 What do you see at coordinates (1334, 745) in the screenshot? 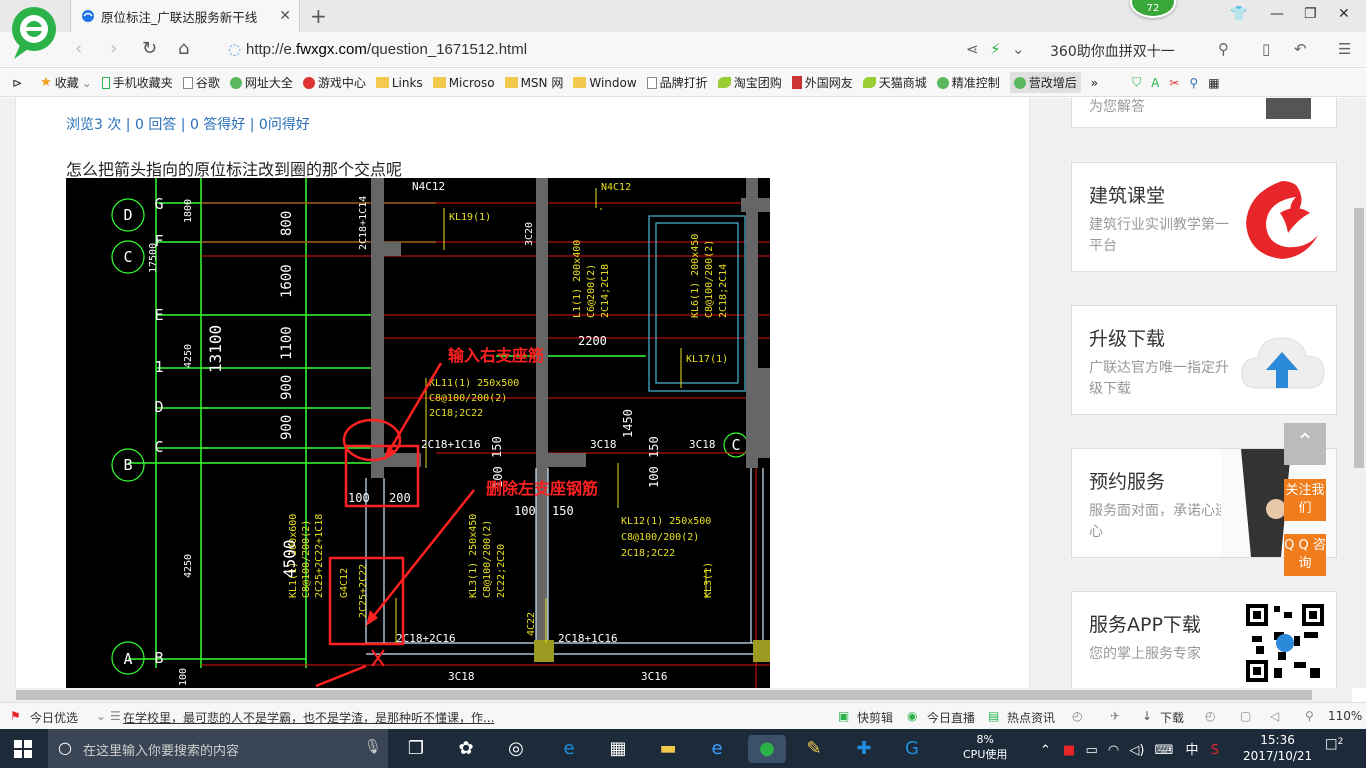
I see `notification-center-icon: ☐2` at bounding box center [1334, 745].